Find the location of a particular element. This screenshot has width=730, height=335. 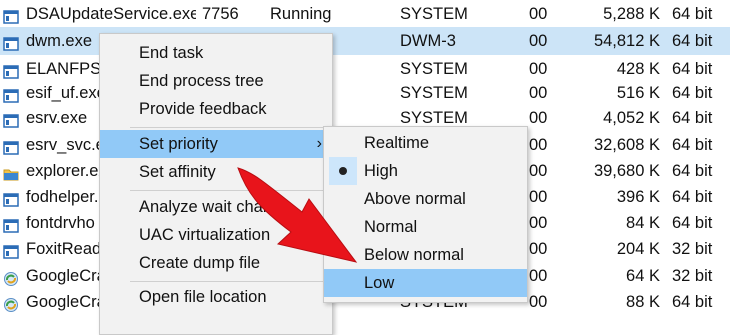

process-memory: 5,288 K is located at coordinates (631, 14).